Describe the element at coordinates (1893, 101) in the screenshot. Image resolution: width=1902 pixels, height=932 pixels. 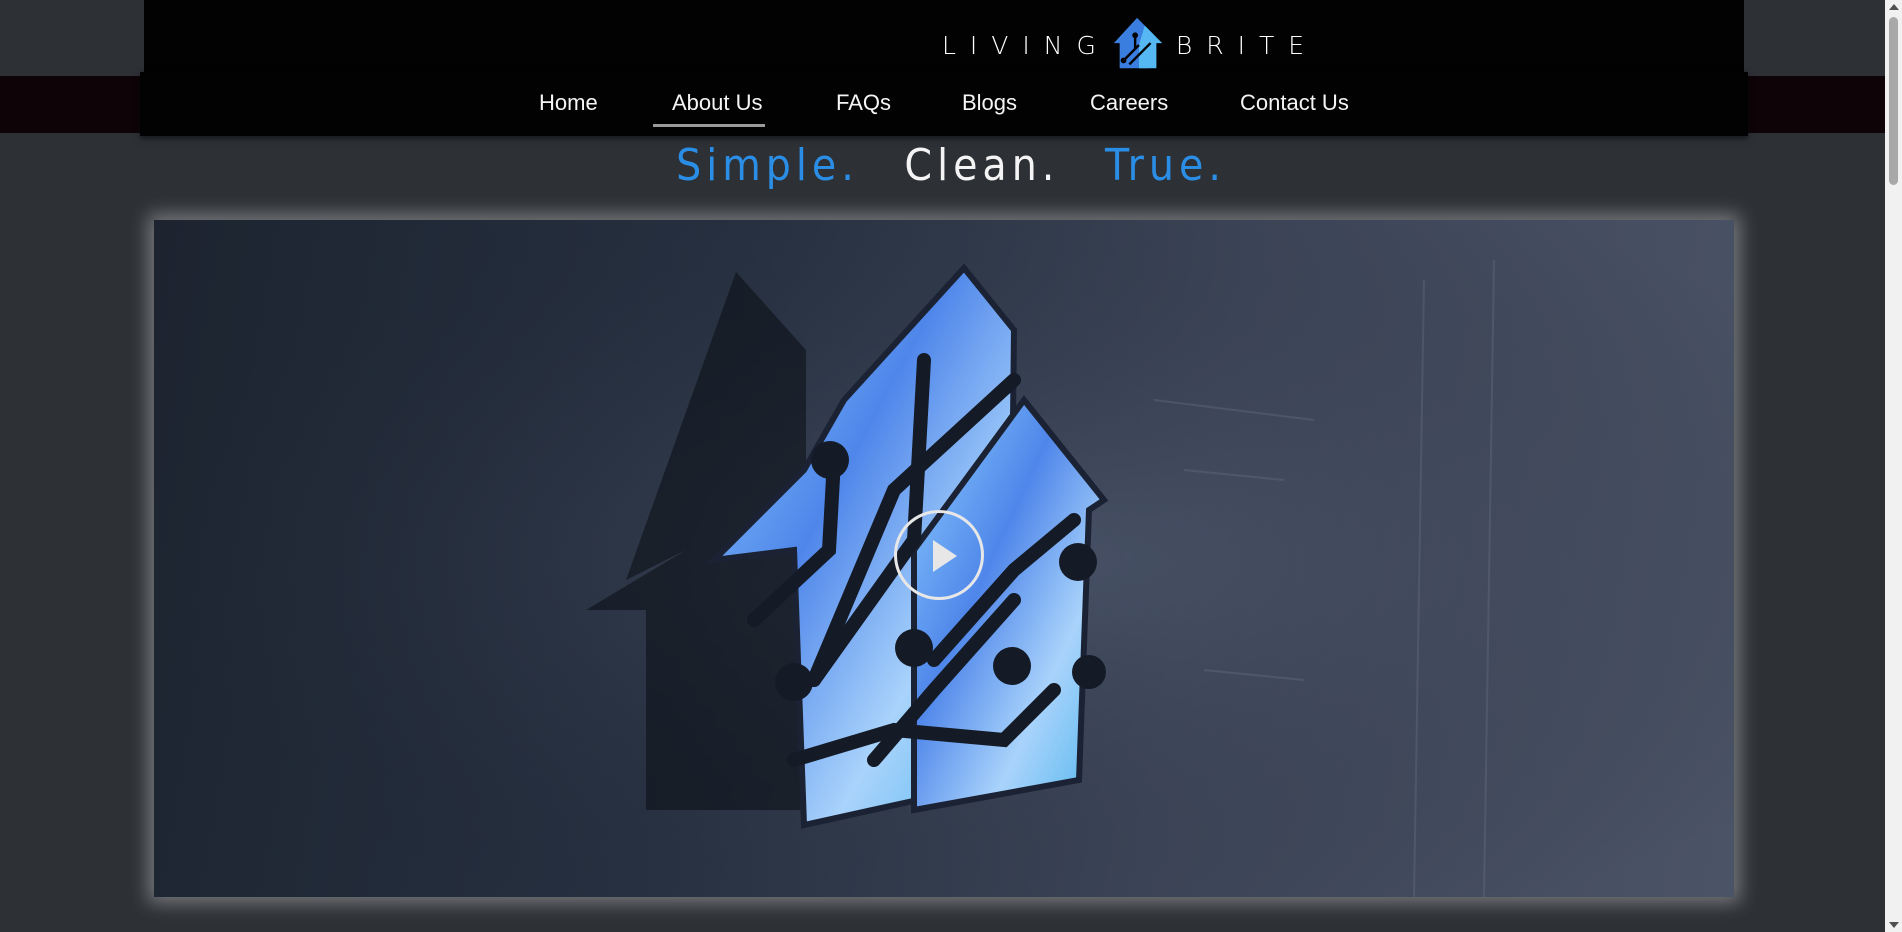
I see `scrollbar-thumb` at that location.